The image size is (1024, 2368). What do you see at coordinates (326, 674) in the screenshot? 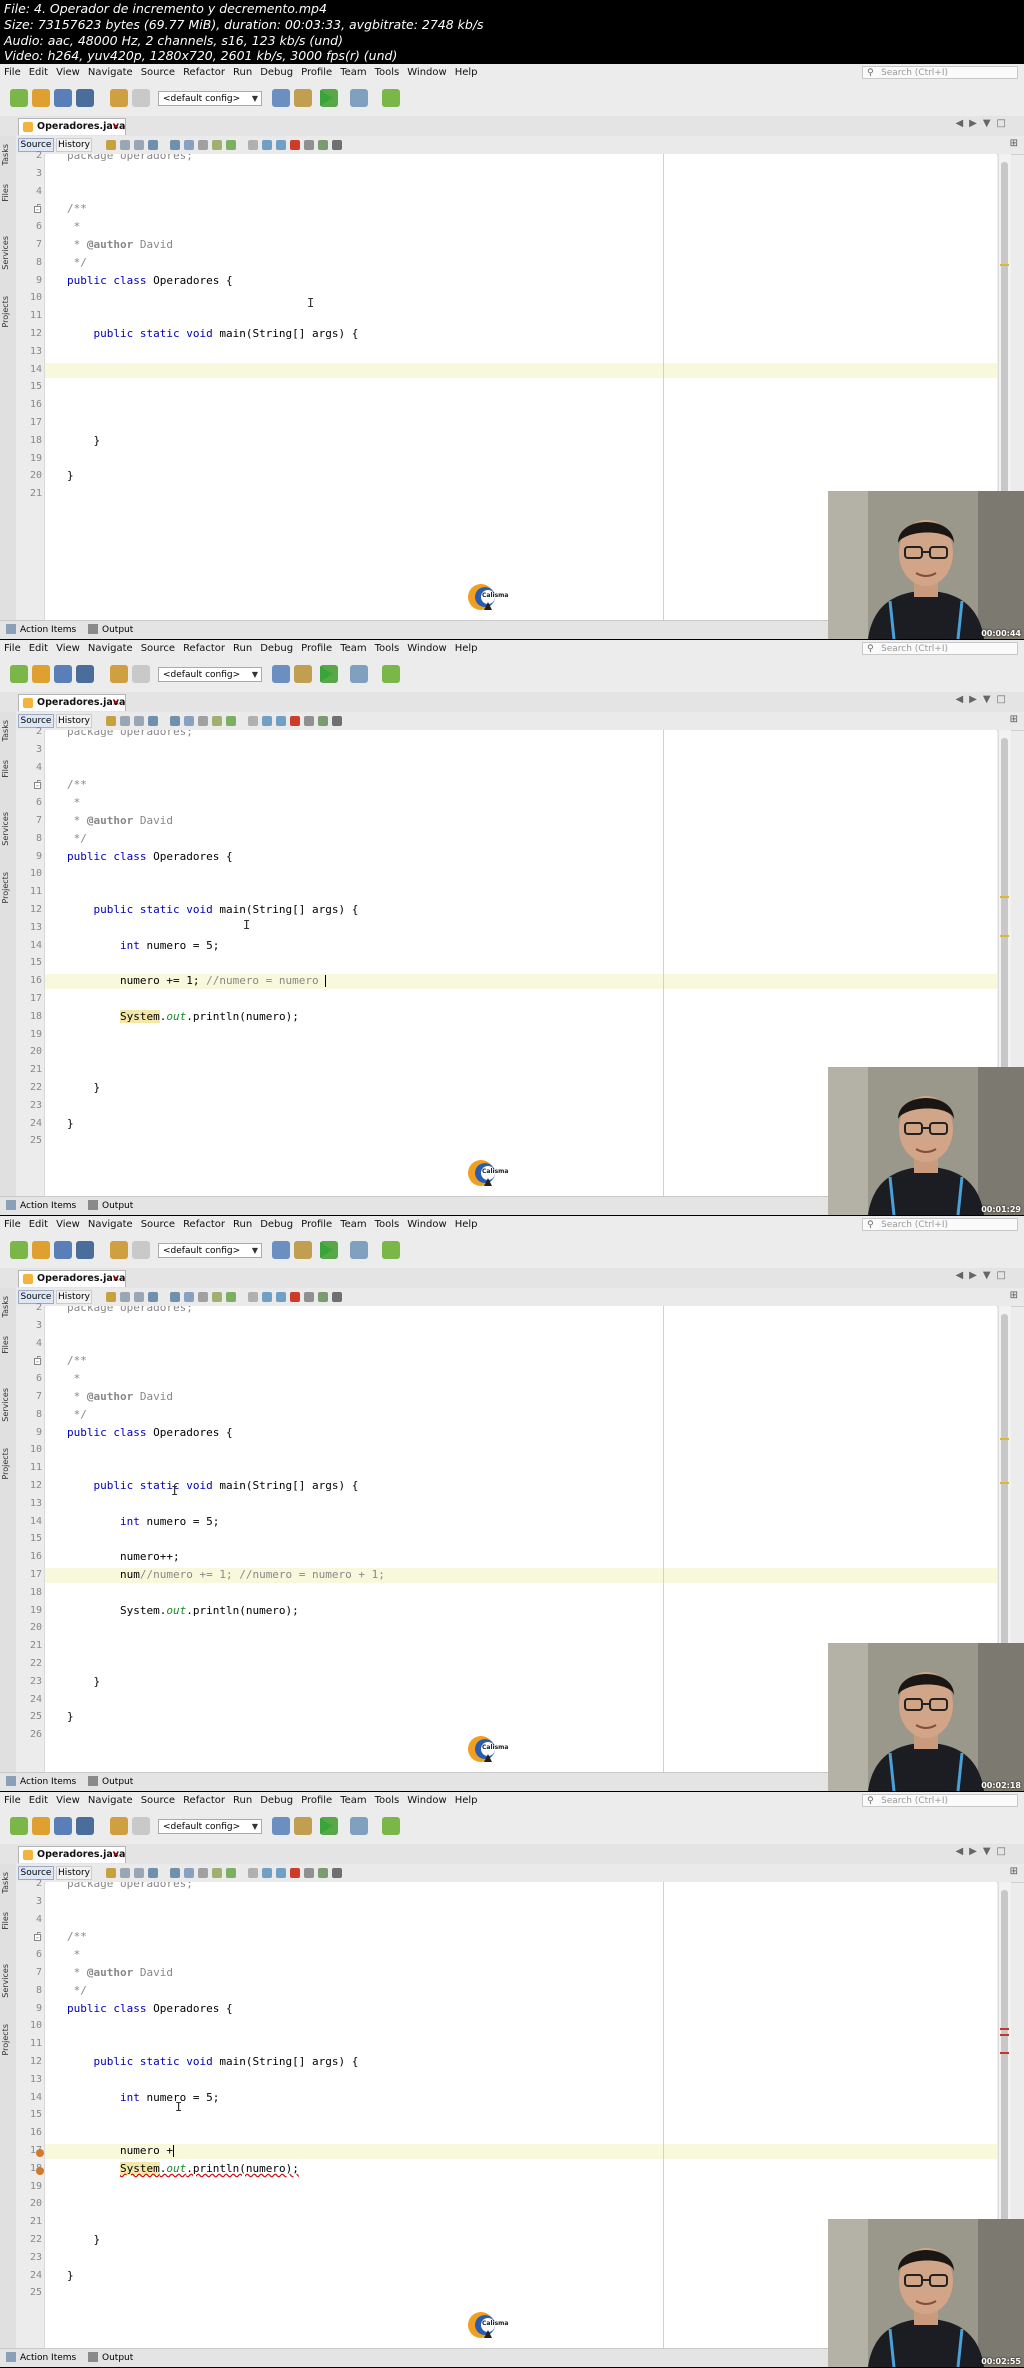
I see `run-icon` at bounding box center [326, 674].